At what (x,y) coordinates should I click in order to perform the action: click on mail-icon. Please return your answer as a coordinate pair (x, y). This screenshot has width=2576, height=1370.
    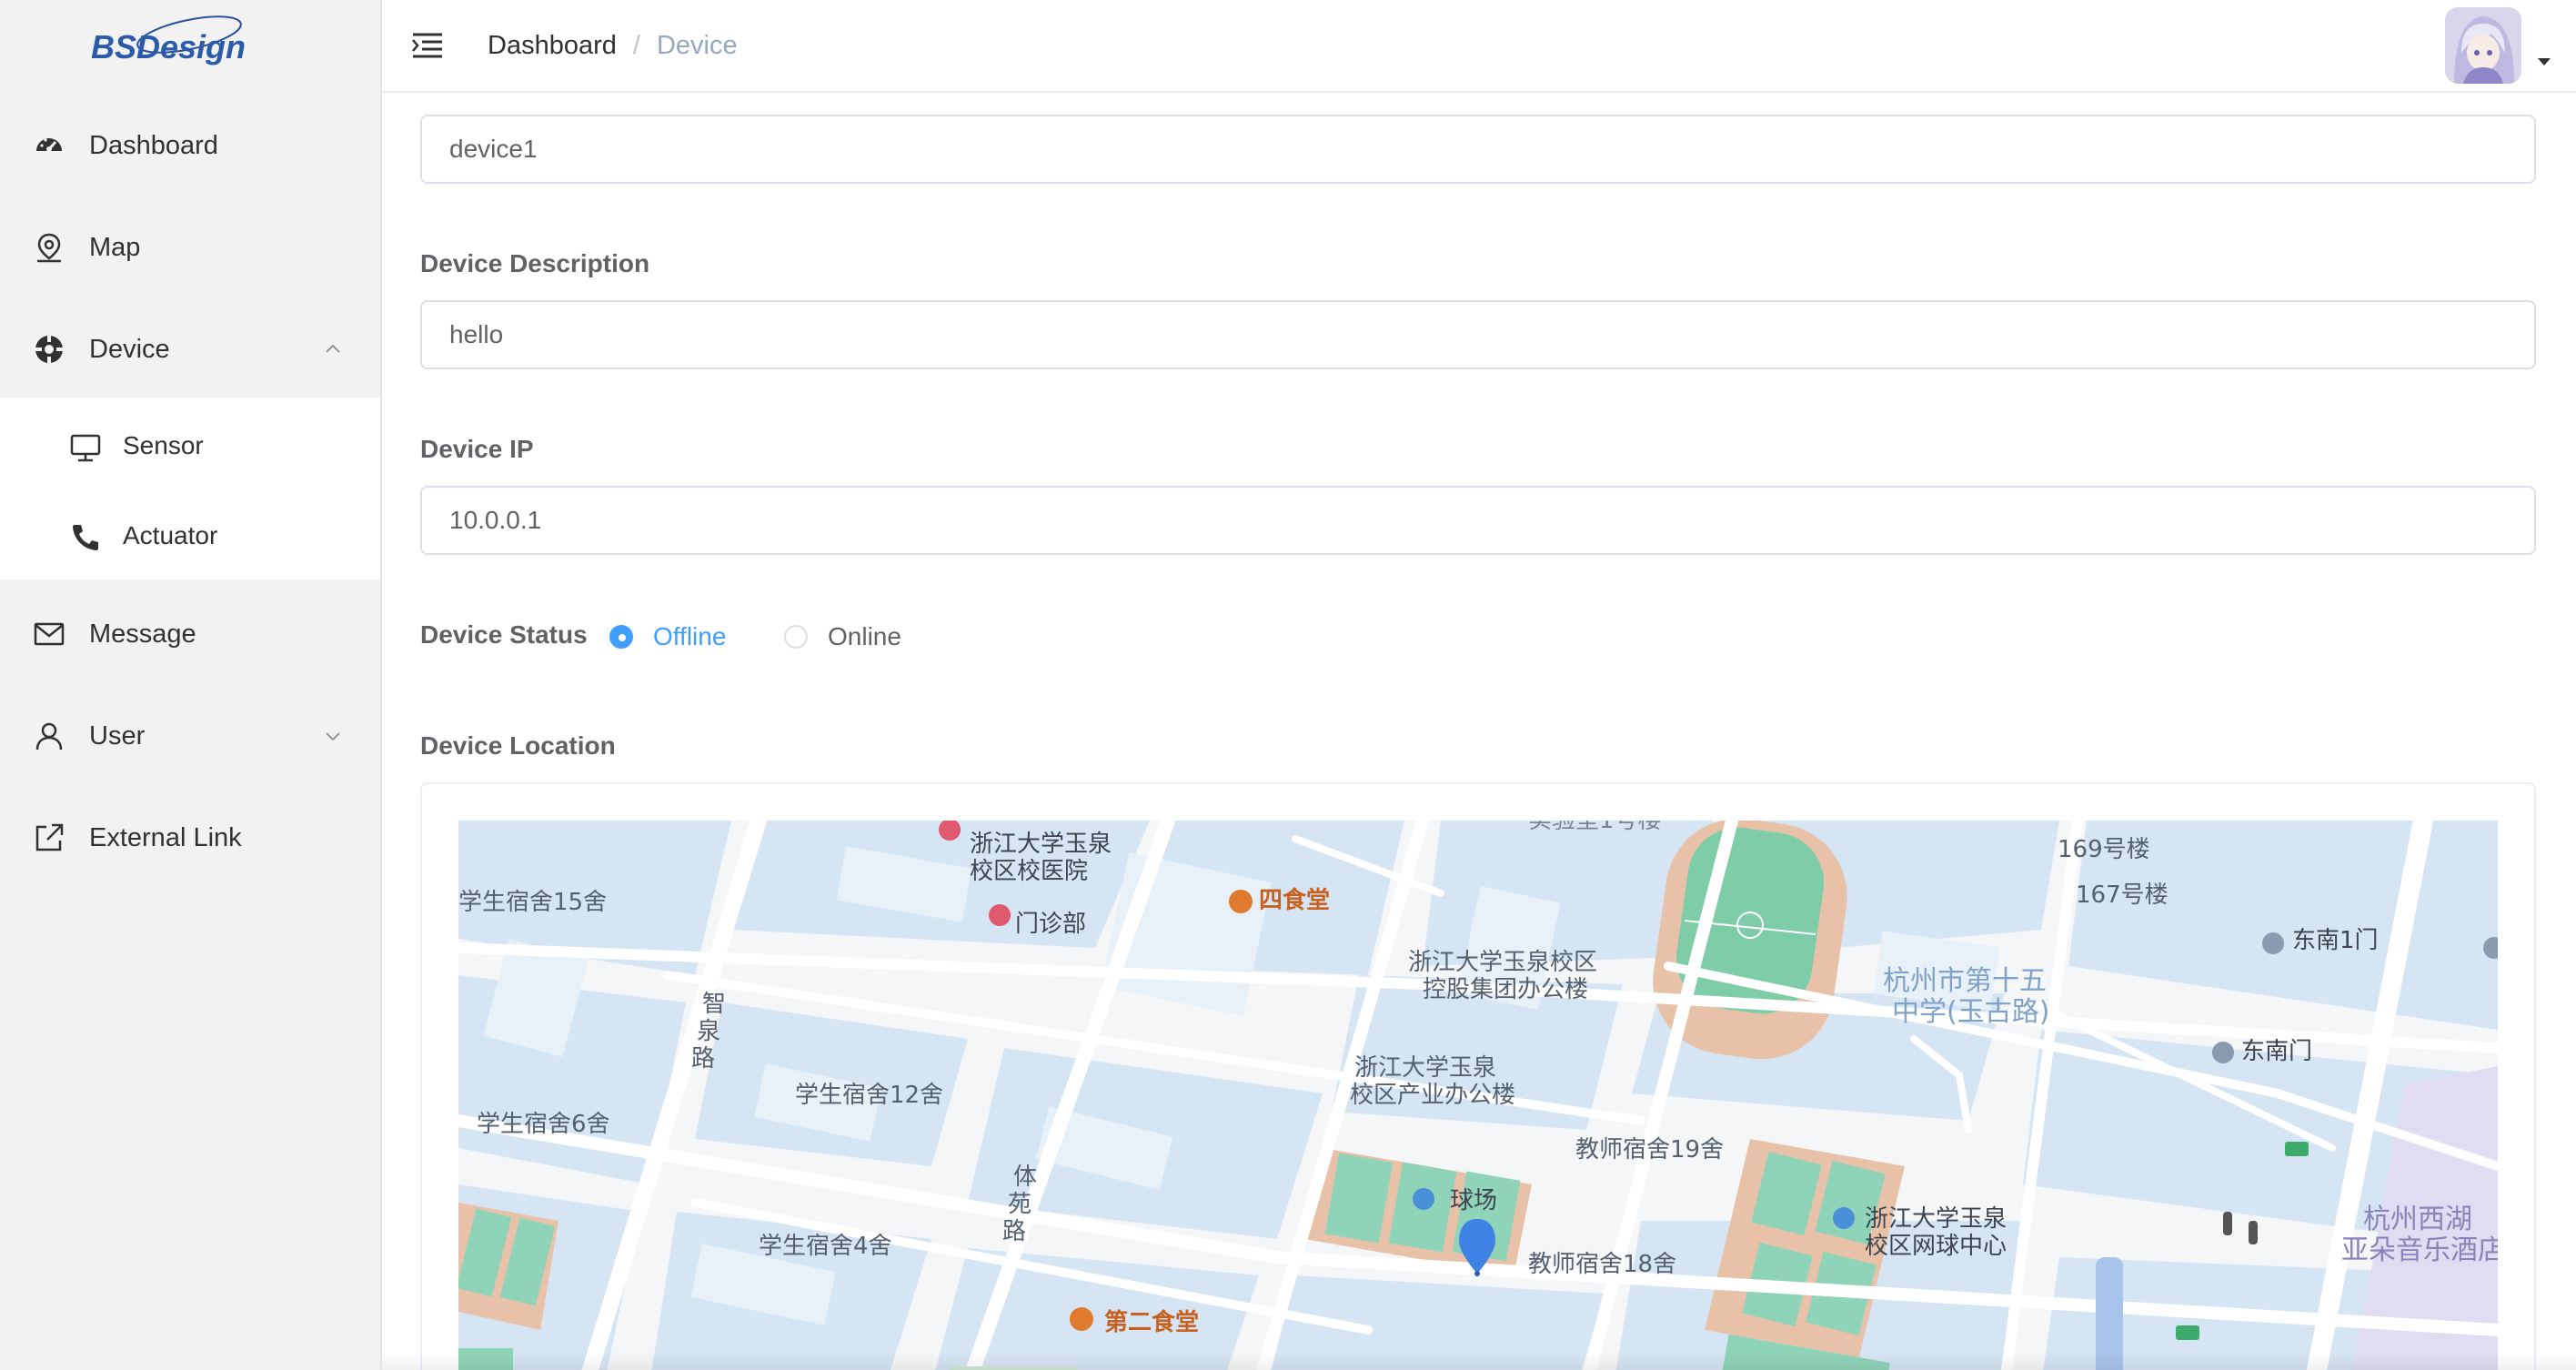
    Looking at the image, I should click on (49, 634).